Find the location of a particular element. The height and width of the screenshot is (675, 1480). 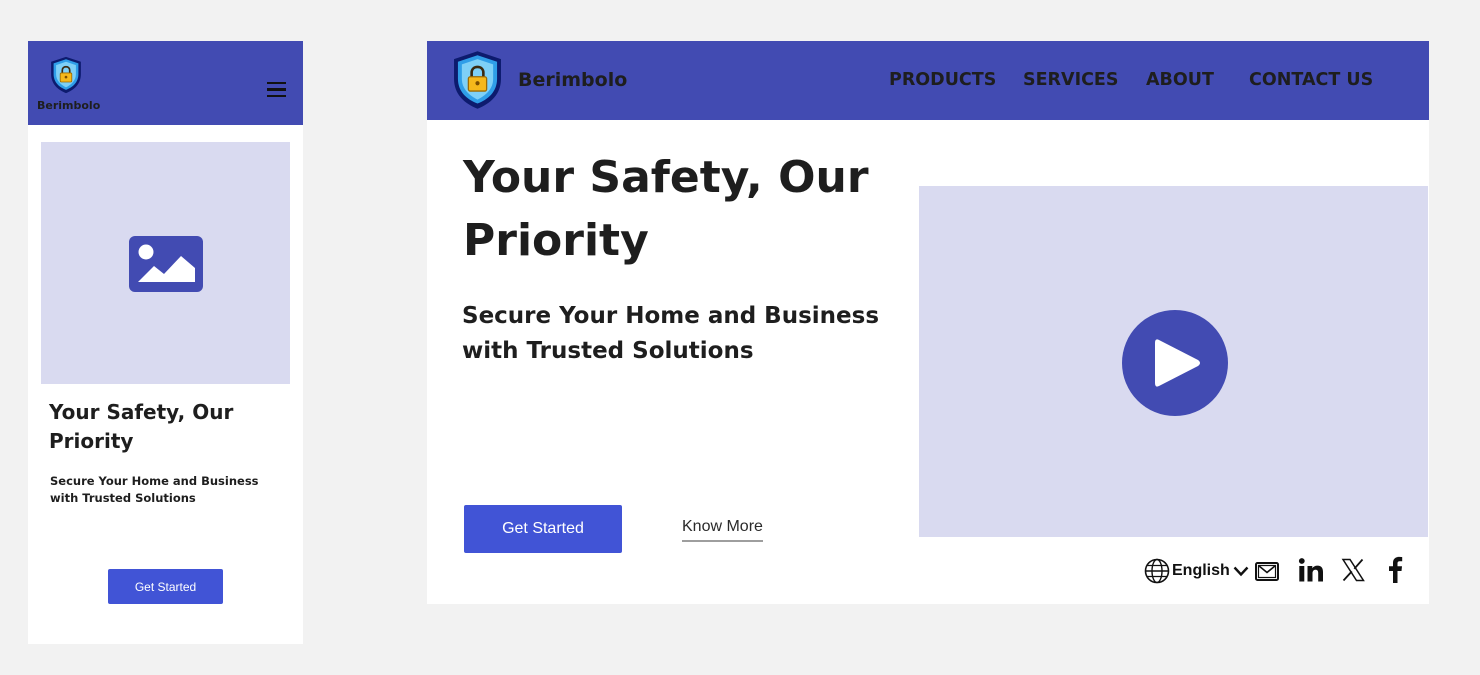

x-icon is located at coordinates (1353, 570).